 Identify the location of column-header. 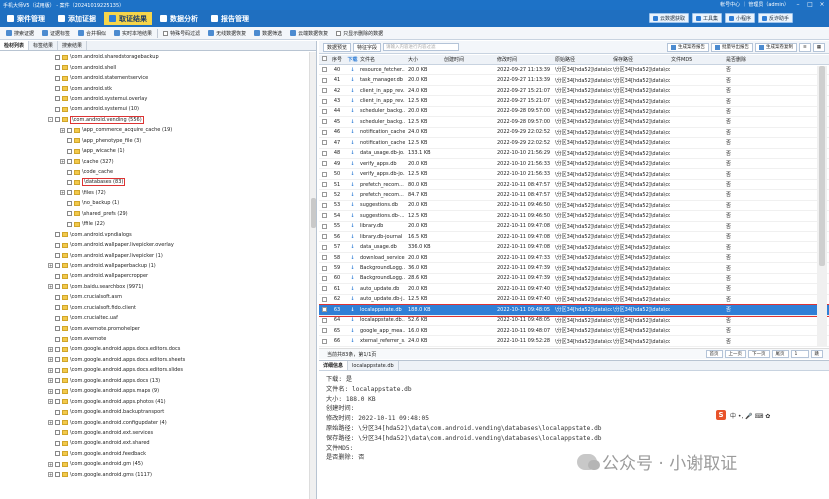
(323, 59).